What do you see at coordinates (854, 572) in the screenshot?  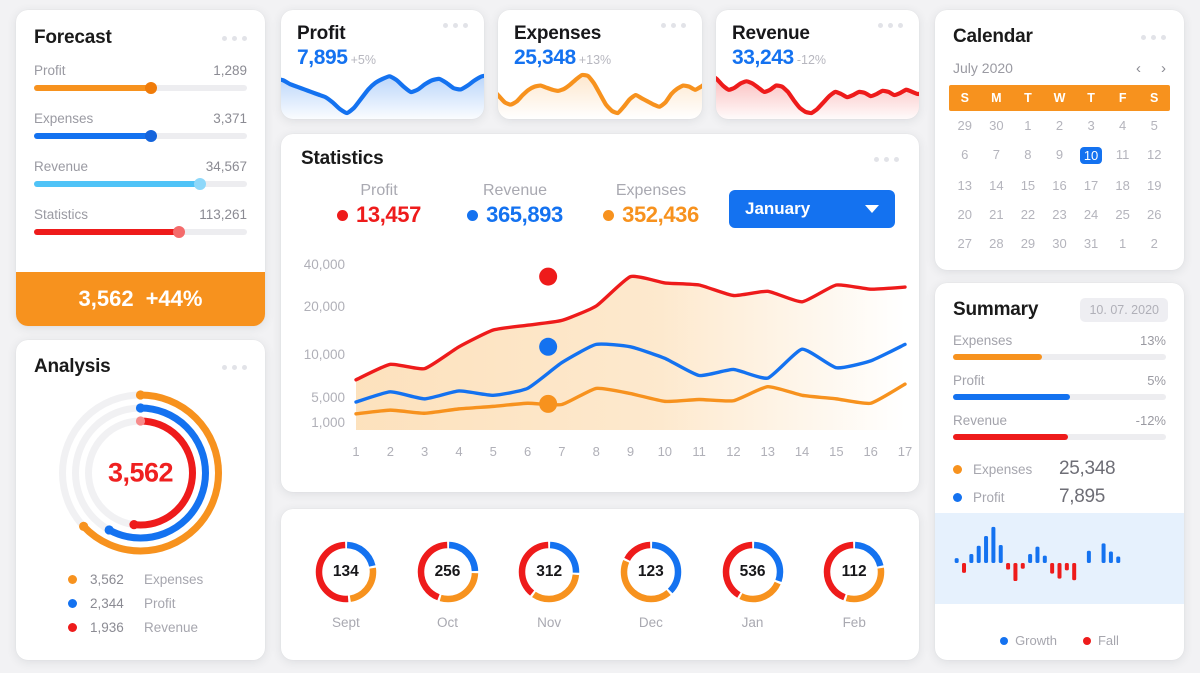 I see `donut-chart: 112` at bounding box center [854, 572].